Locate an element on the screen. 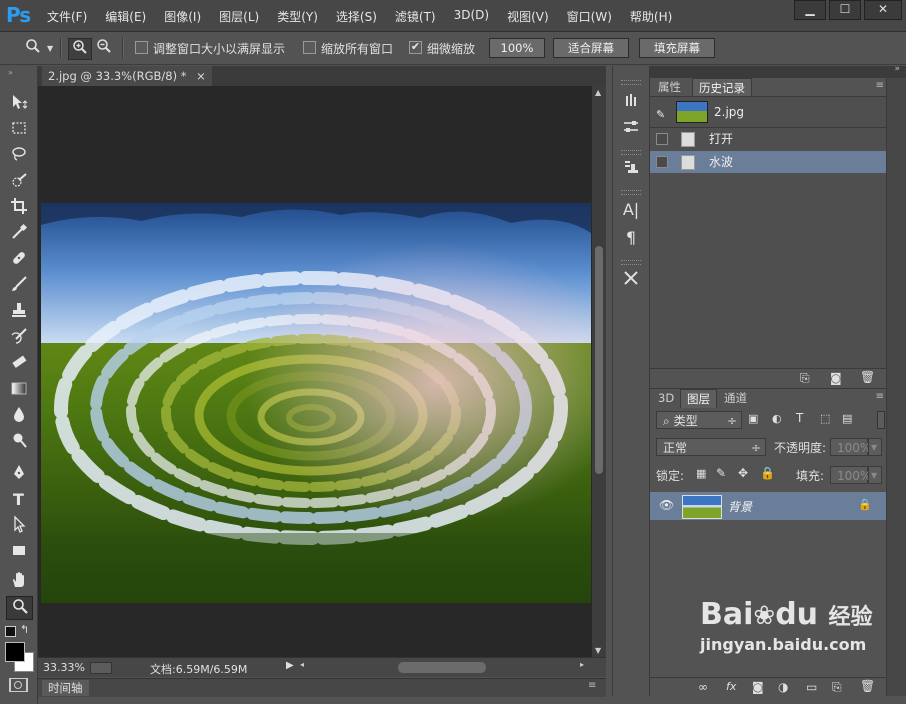  close-button: ✕ is located at coordinates (883, 10).